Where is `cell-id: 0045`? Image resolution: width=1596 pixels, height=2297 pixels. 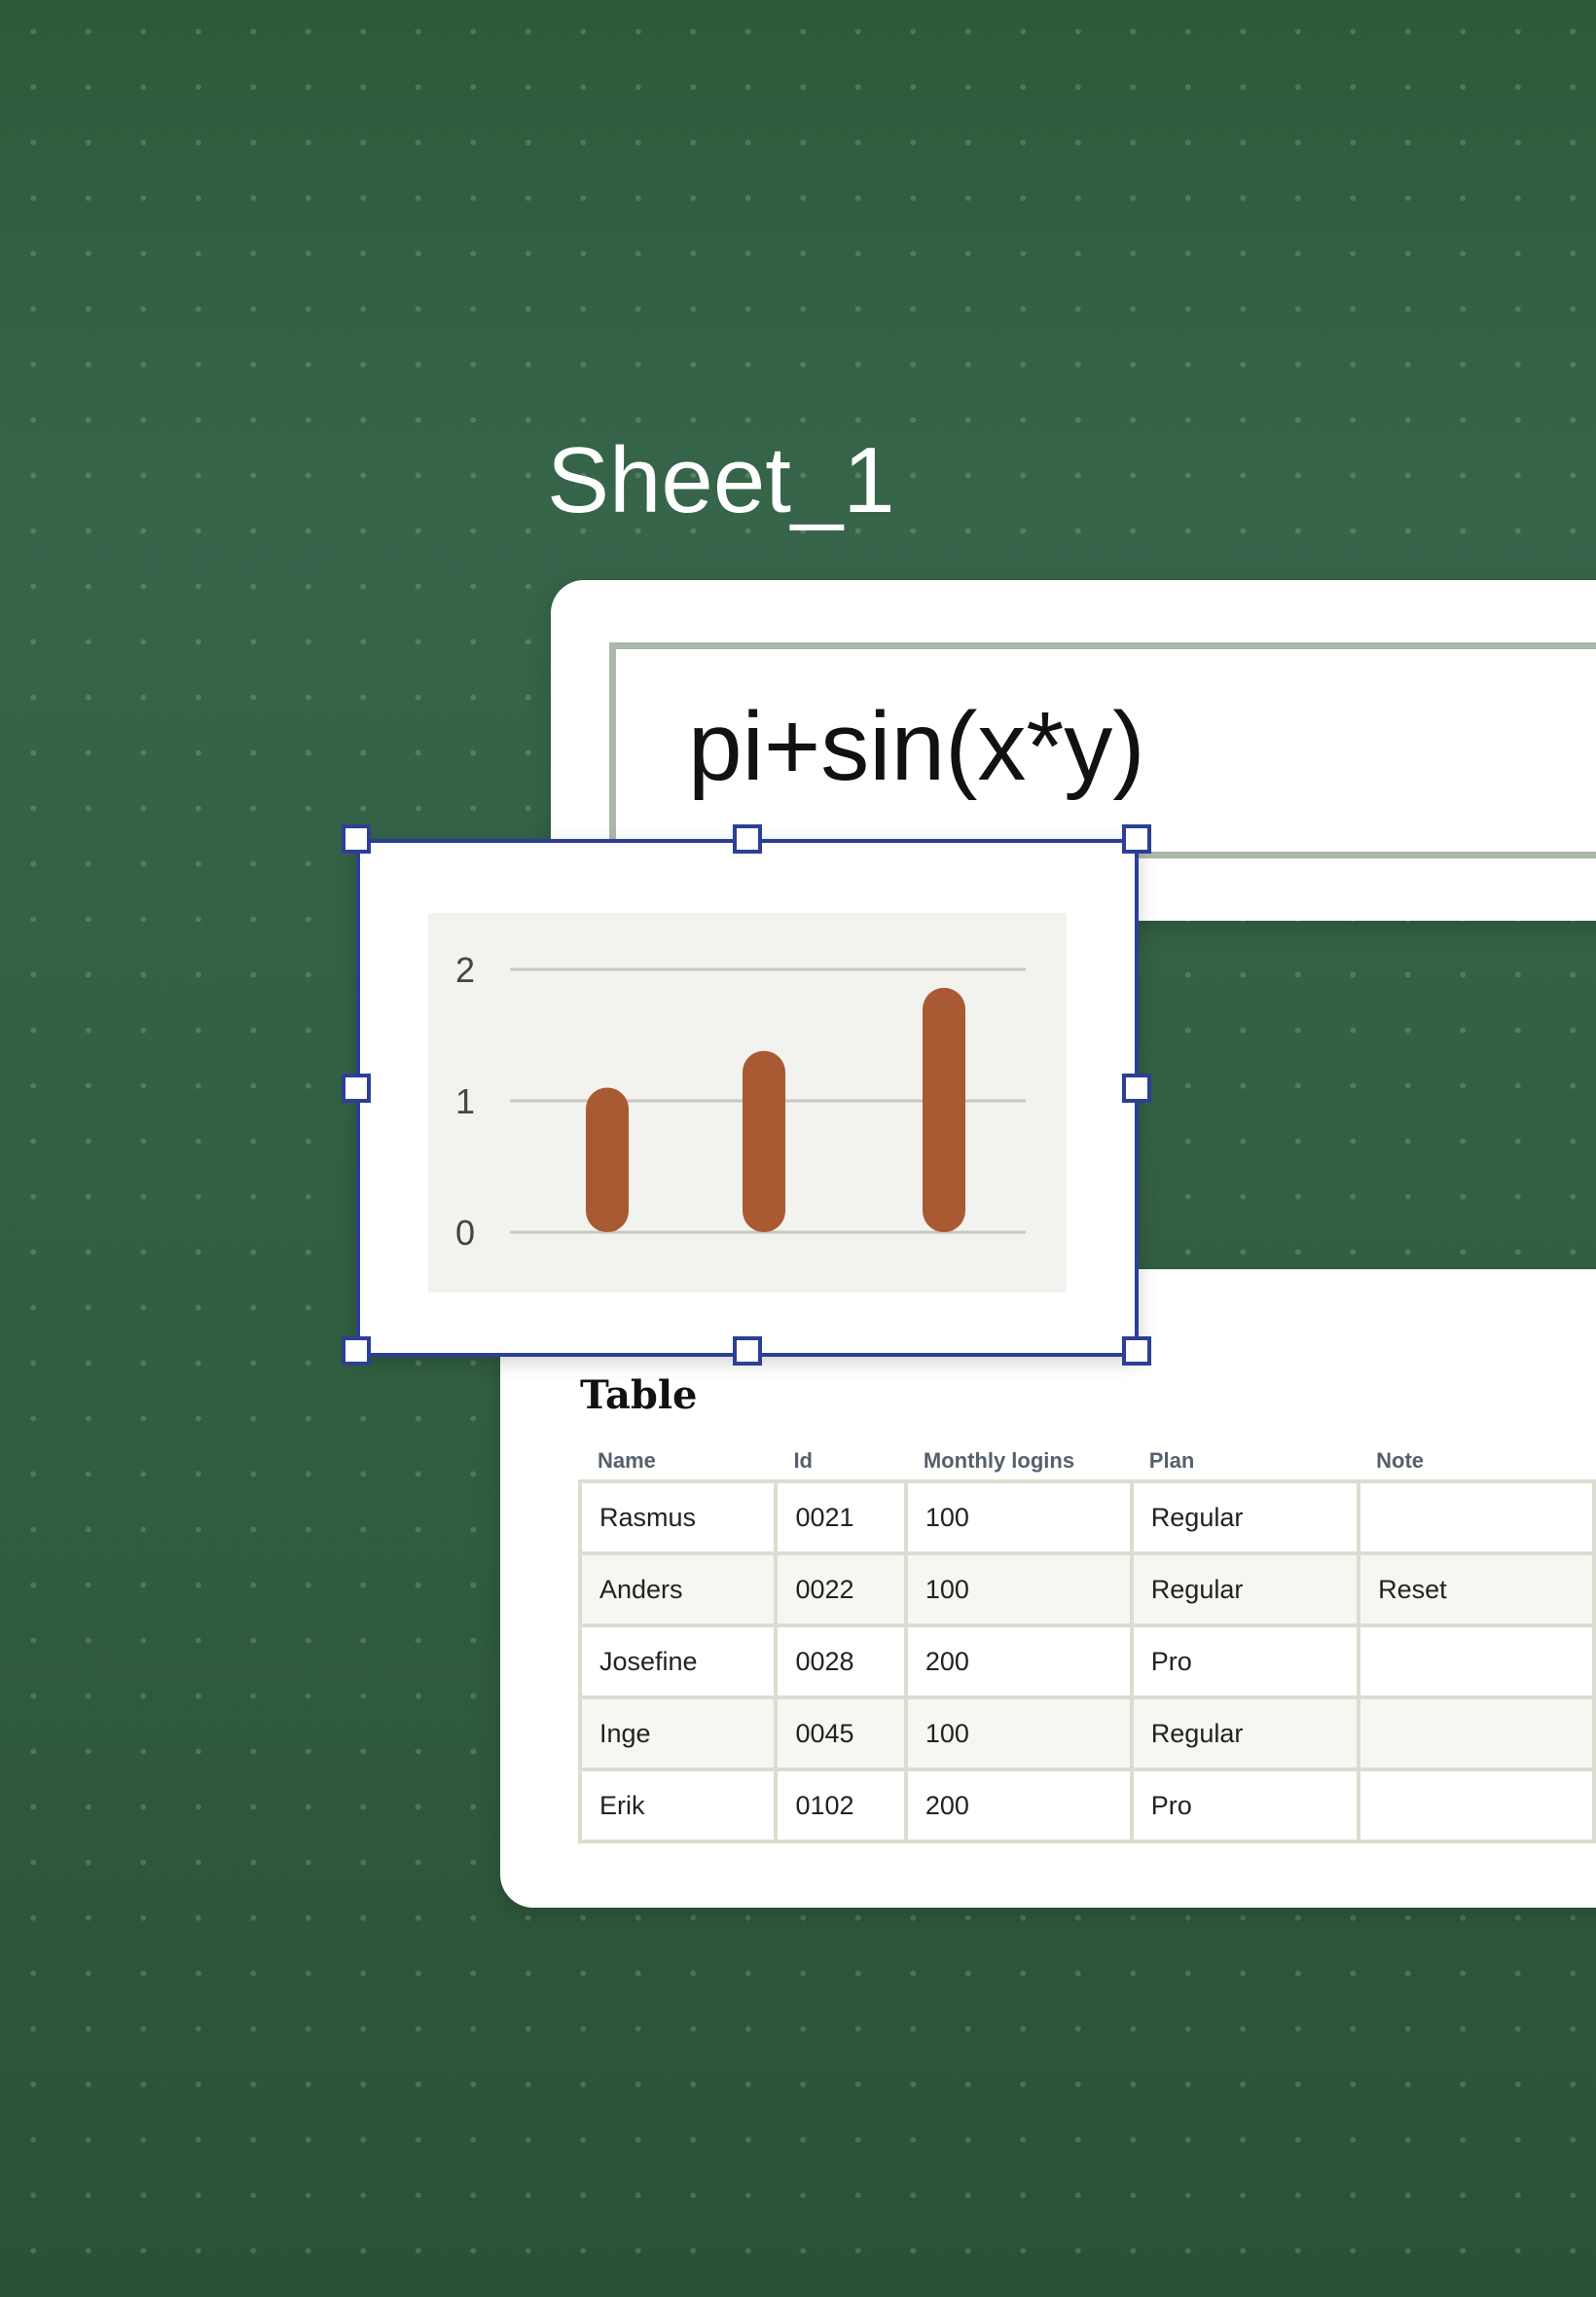 cell-id: 0045 is located at coordinates (841, 1733).